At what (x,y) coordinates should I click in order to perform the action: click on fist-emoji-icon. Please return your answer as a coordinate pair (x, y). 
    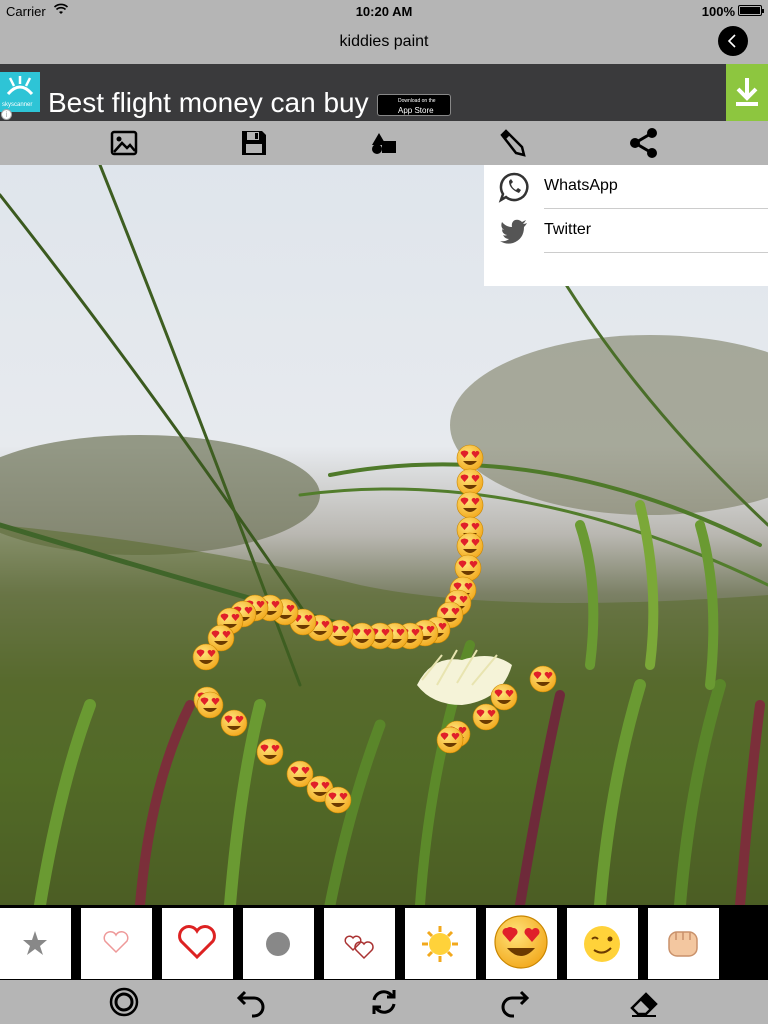
    Looking at the image, I should click on (683, 944).